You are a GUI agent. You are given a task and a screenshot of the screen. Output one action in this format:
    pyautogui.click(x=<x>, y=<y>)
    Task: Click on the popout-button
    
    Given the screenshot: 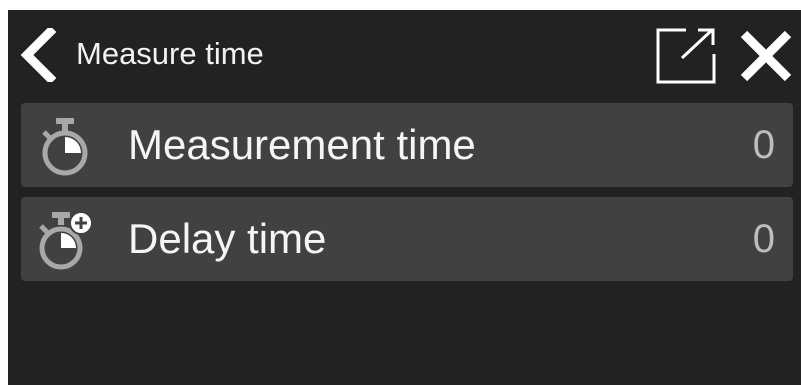 What is the action you would take?
    pyautogui.click(x=686, y=56)
    